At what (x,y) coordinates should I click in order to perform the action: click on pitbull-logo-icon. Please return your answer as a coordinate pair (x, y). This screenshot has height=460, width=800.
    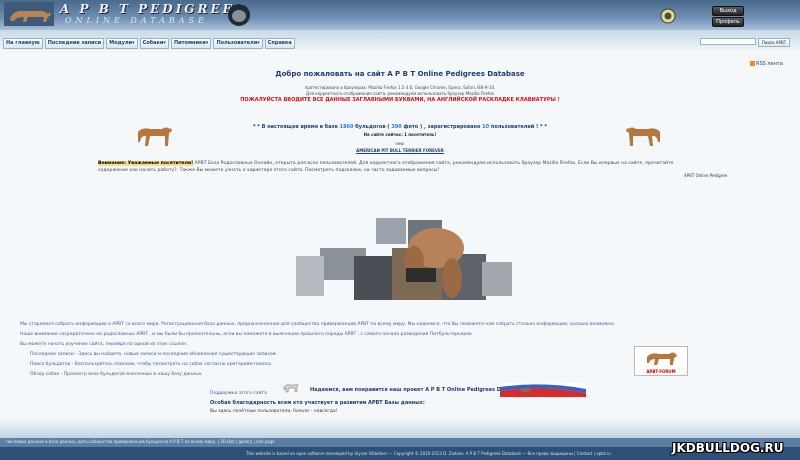
    Looking at the image, I should click on (29, 14).